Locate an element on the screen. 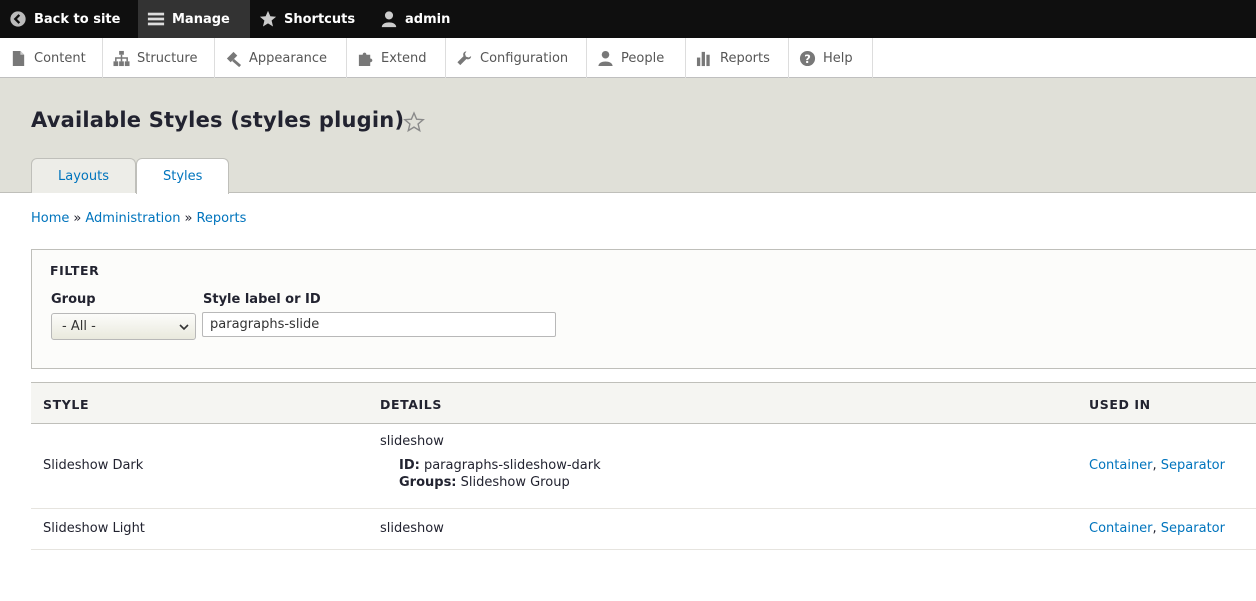  user-label: admin is located at coordinates (428, 19).